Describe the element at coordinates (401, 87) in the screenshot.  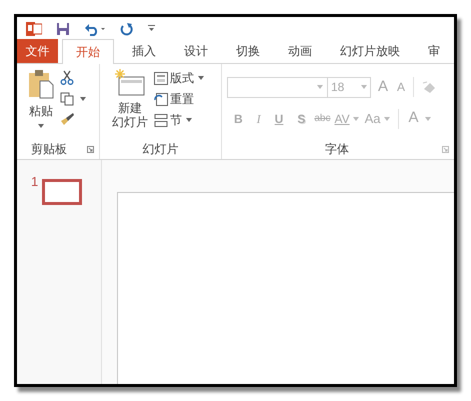
I see `shrink-font-button: A` at that location.